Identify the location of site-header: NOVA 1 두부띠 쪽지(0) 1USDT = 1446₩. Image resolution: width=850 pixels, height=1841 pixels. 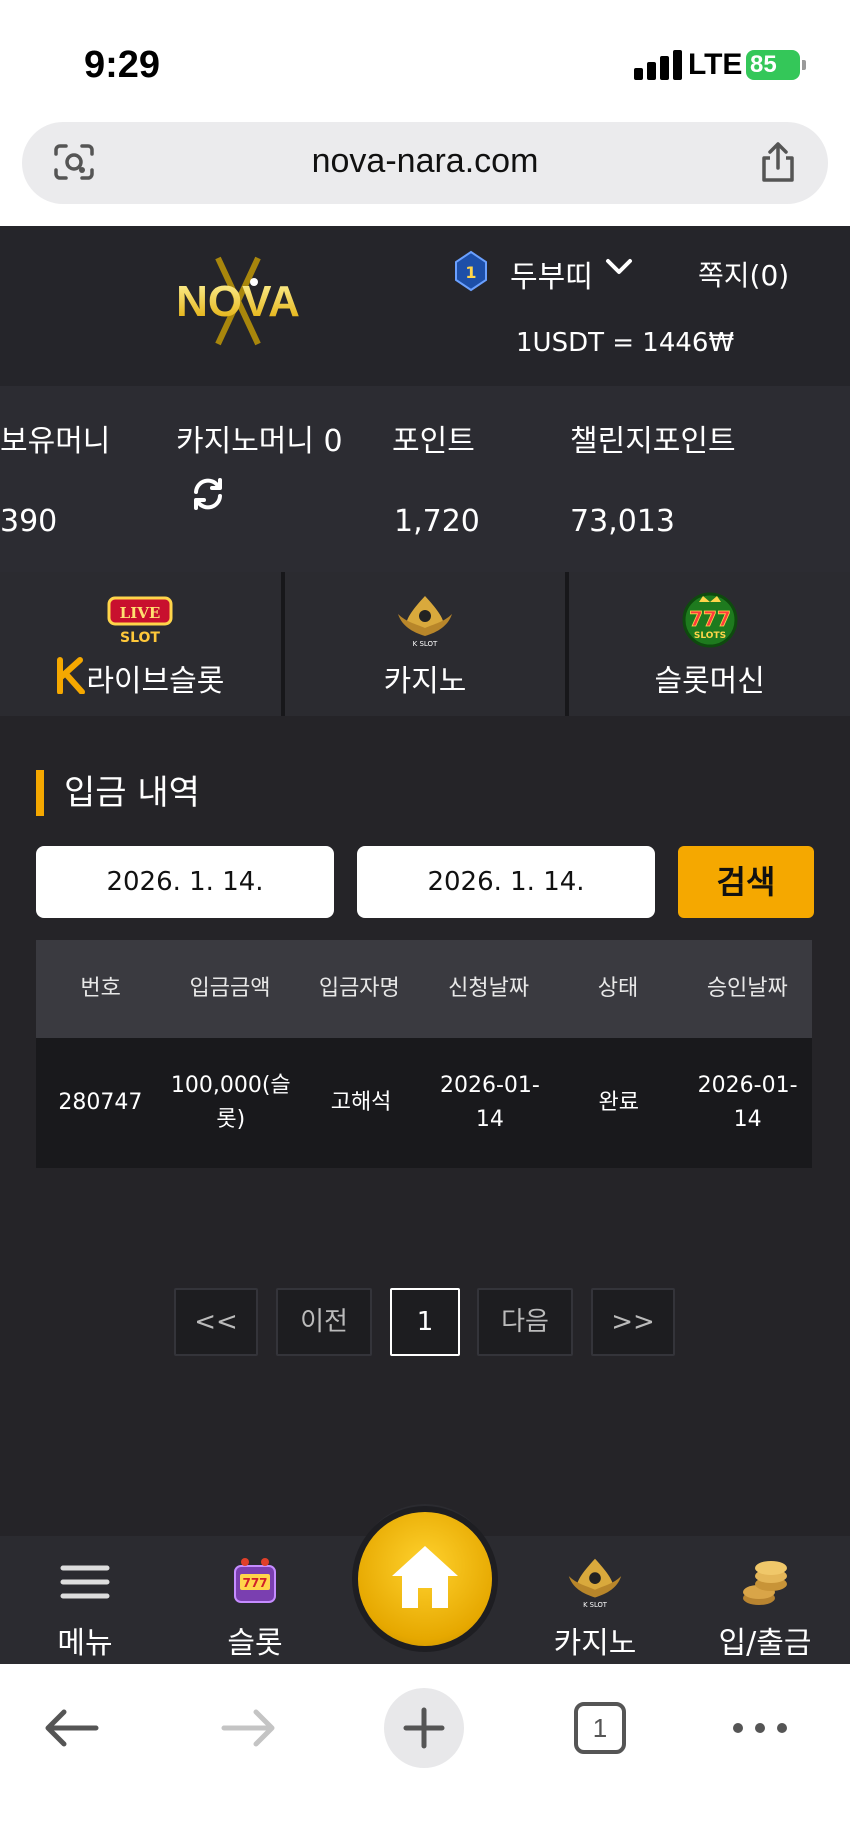
(425, 306).